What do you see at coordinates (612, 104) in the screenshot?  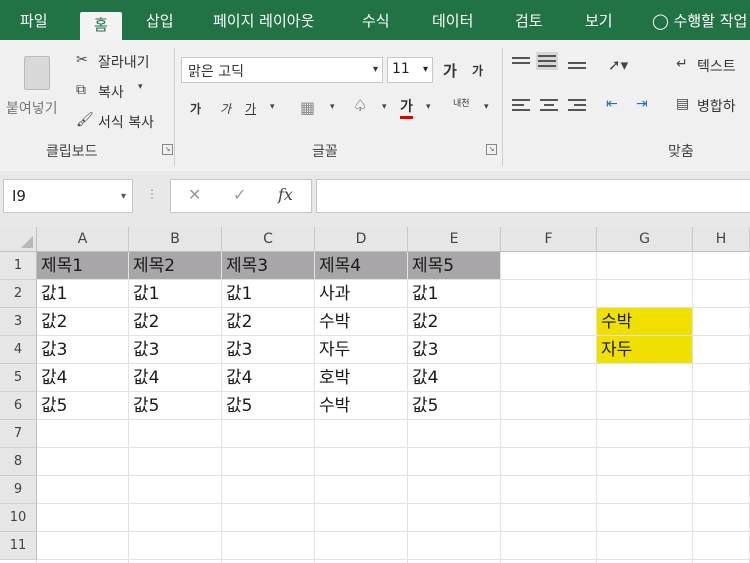 I see `decrease-indent-icon: ⇤` at bounding box center [612, 104].